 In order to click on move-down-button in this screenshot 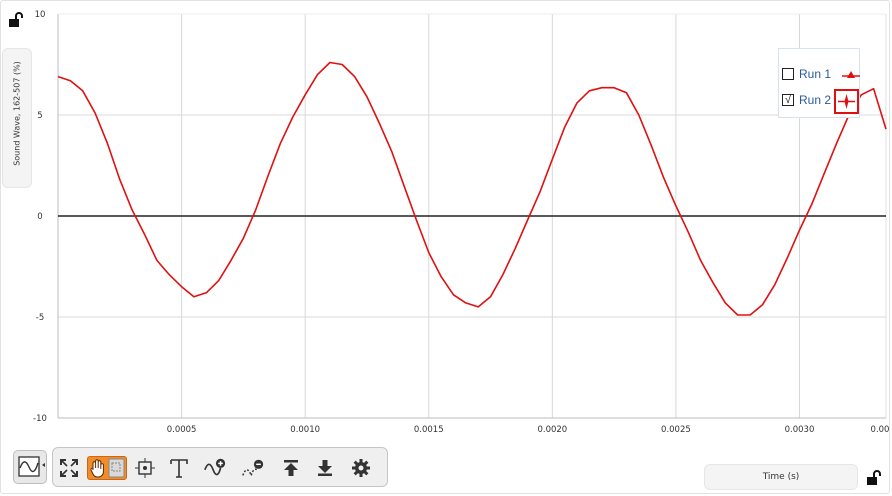, I will do `click(325, 468)`.